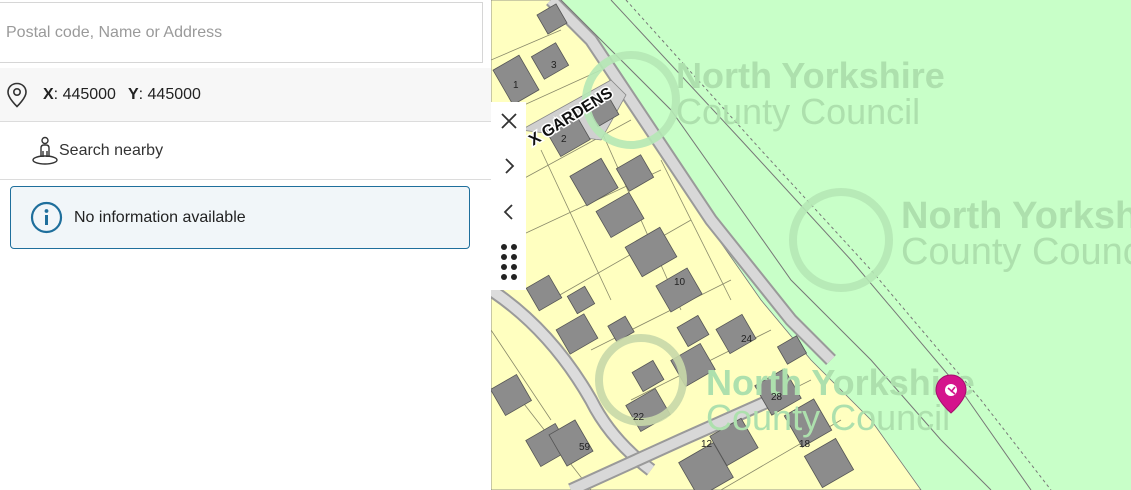 The width and height of the screenshot is (1131, 490). I want to click on y-coordinate: Y: 445000, so click(164, 94).